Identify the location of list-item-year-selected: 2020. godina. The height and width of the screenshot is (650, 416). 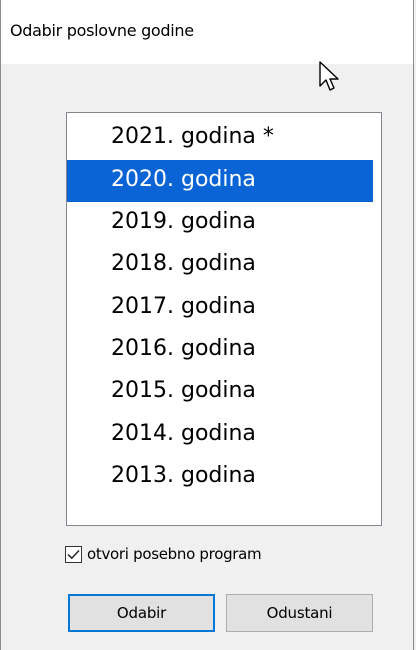
(220, 181).